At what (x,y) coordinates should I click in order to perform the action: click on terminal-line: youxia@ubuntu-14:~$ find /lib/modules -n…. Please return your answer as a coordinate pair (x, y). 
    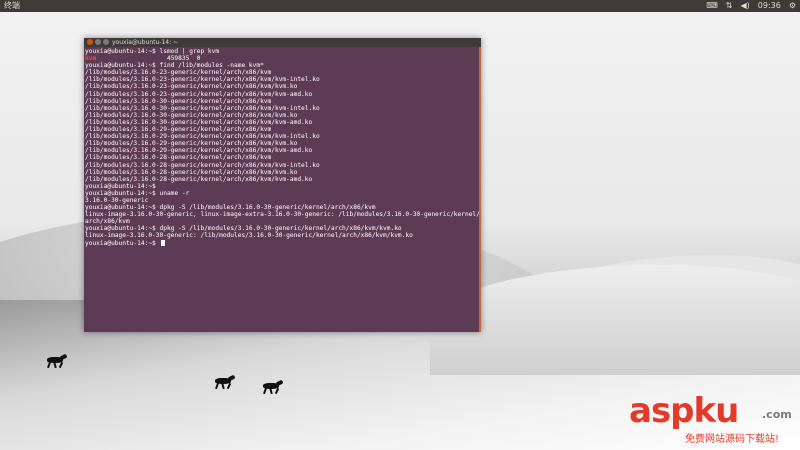
    Looking at the image, I should click on (174, 66).